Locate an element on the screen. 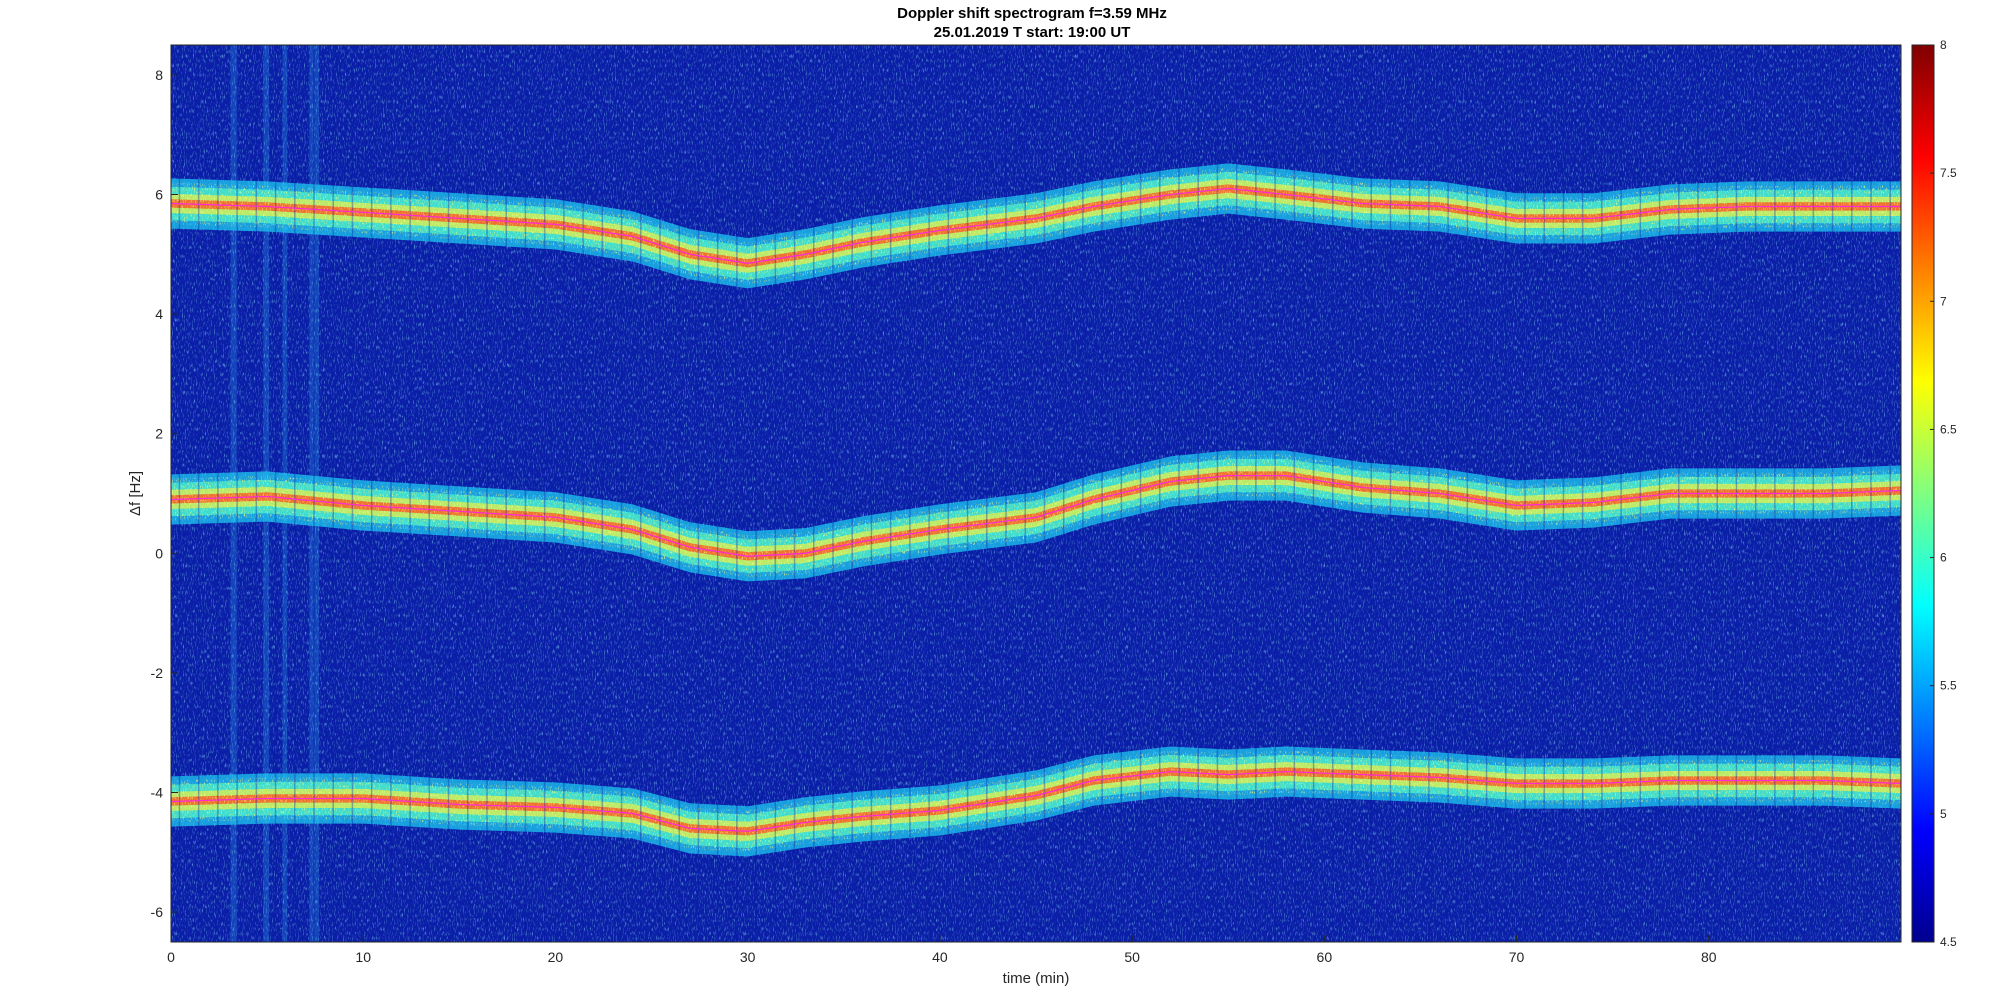  colorbar-tick-label: 4.5 is located at coordinates (1948, 942).